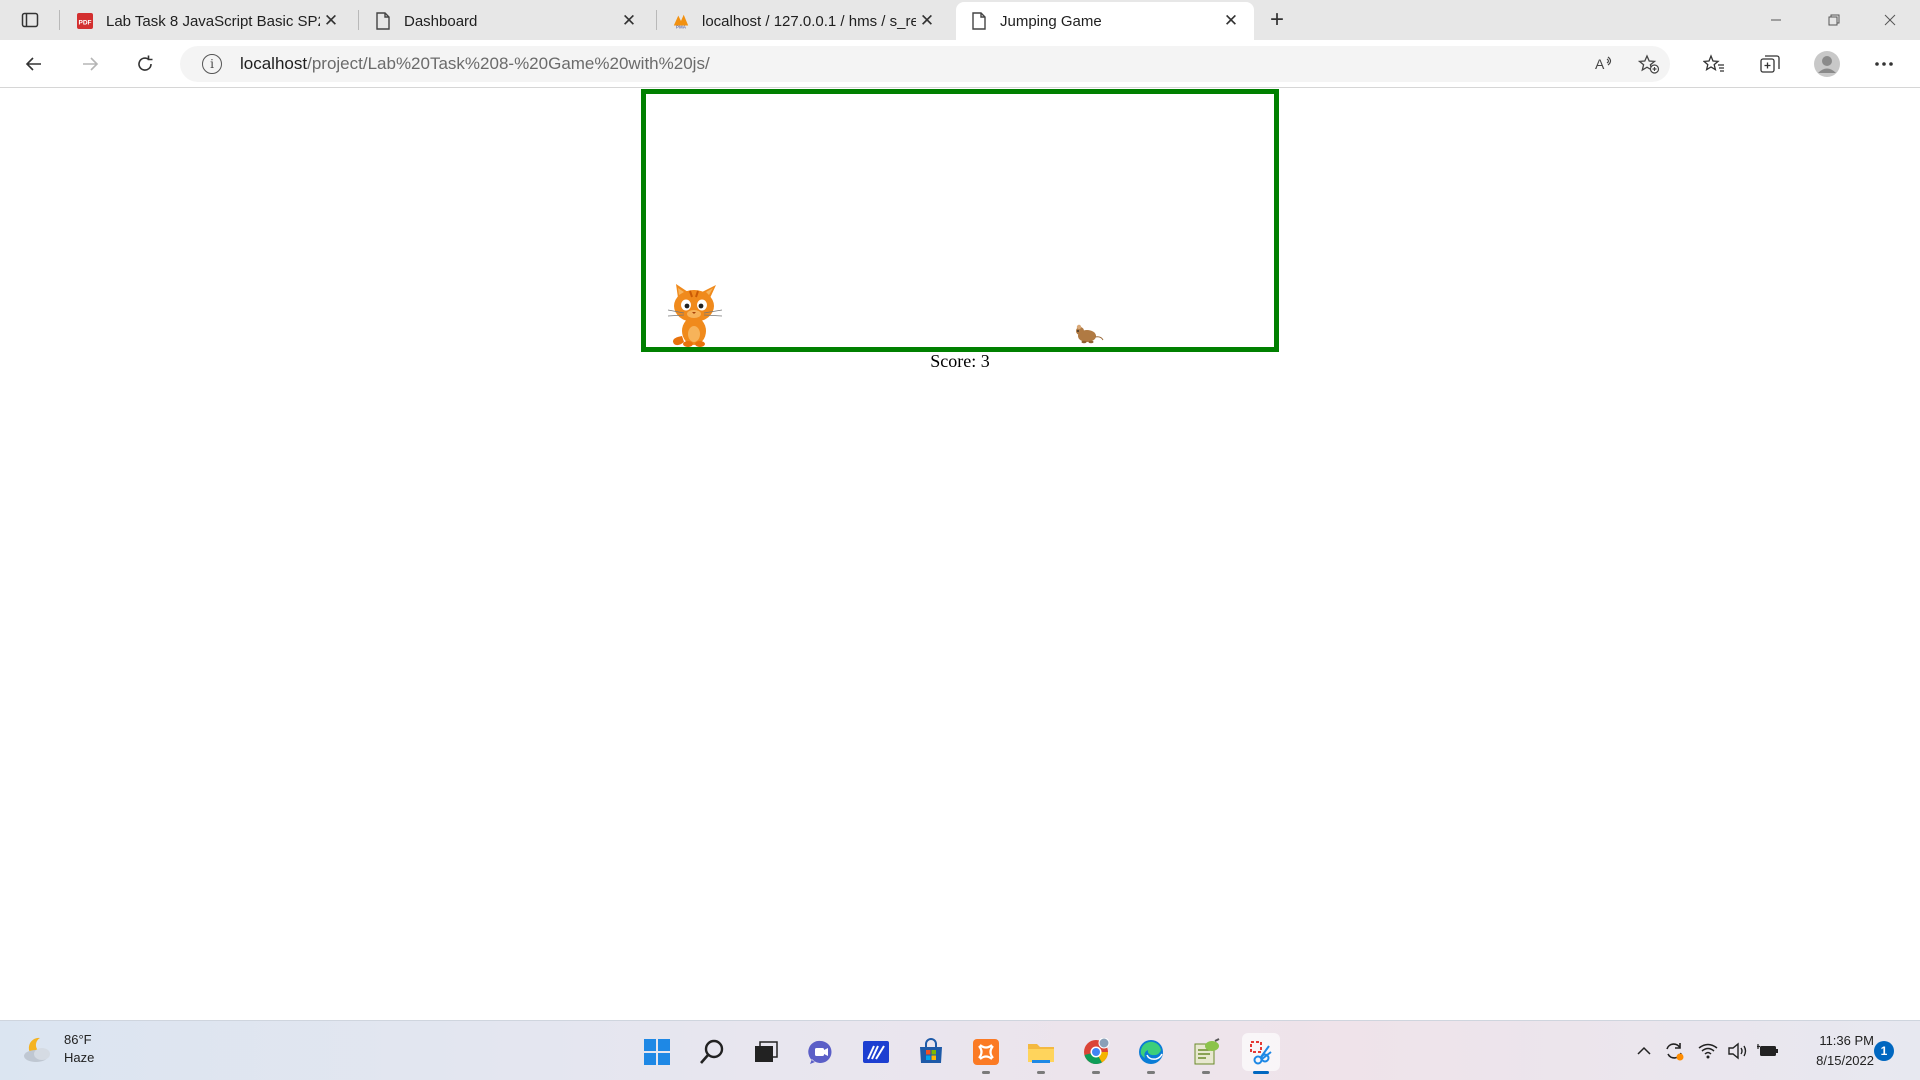  I want to click on wifi-icon, so click(1708, 1051).